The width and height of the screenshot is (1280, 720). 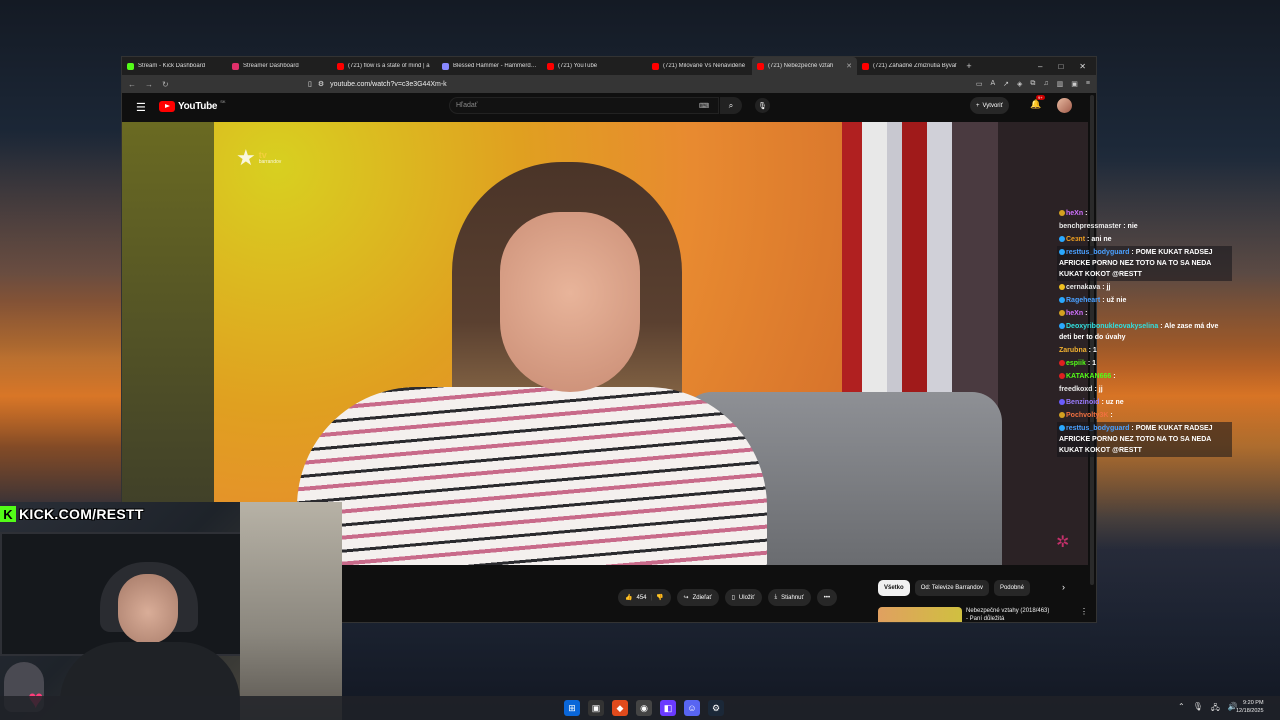 I want to click on tab-title: Blessed Hammer - Hammerdun, so click(x=495, y=66).